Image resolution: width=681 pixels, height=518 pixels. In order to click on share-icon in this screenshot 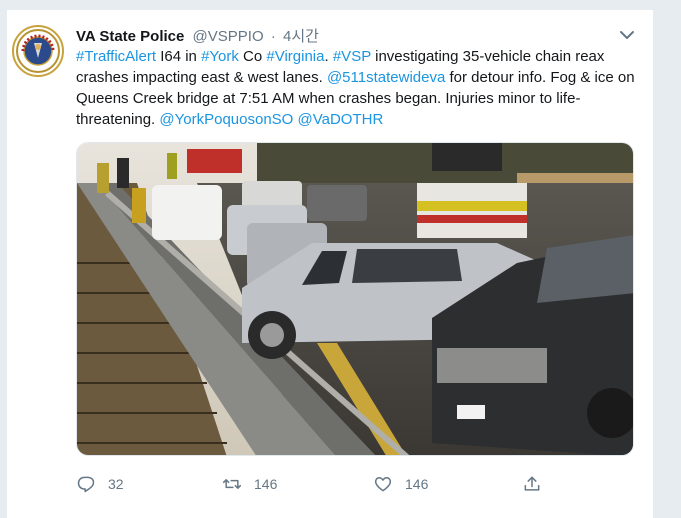, I will do `click(532, 483)`.